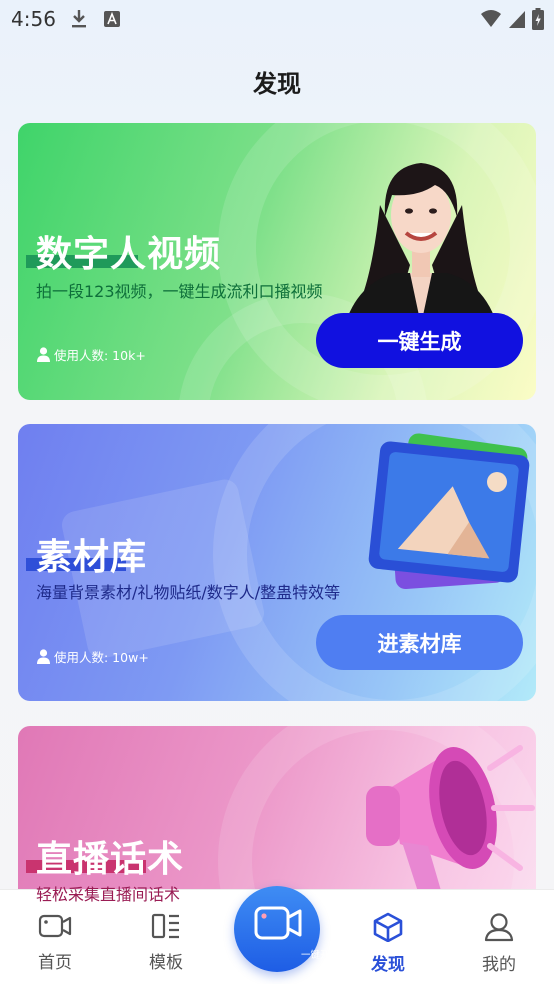 Image resolution: width=554 pixels, height=984 pixels. I want to click on tab-home-label: 首页, so click(55, 963).